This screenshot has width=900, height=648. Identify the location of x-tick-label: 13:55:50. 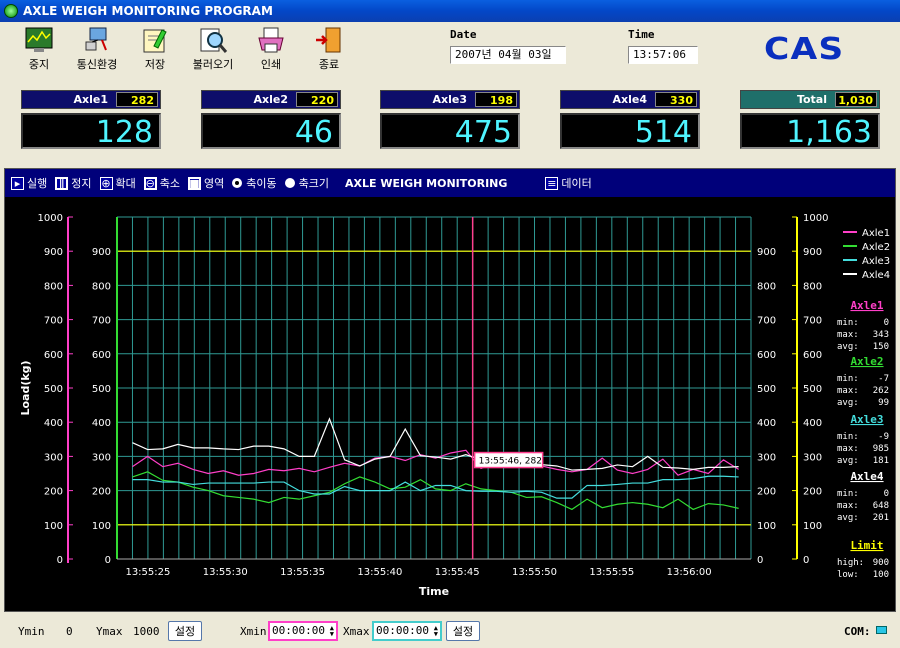
(534, 572).